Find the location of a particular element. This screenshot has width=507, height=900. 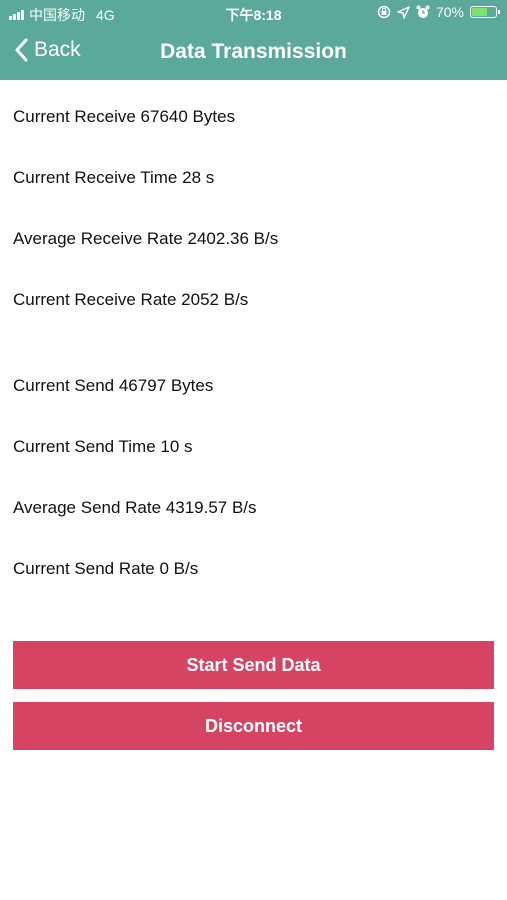

location-arrow-icon is located at coordinates (403, 12).